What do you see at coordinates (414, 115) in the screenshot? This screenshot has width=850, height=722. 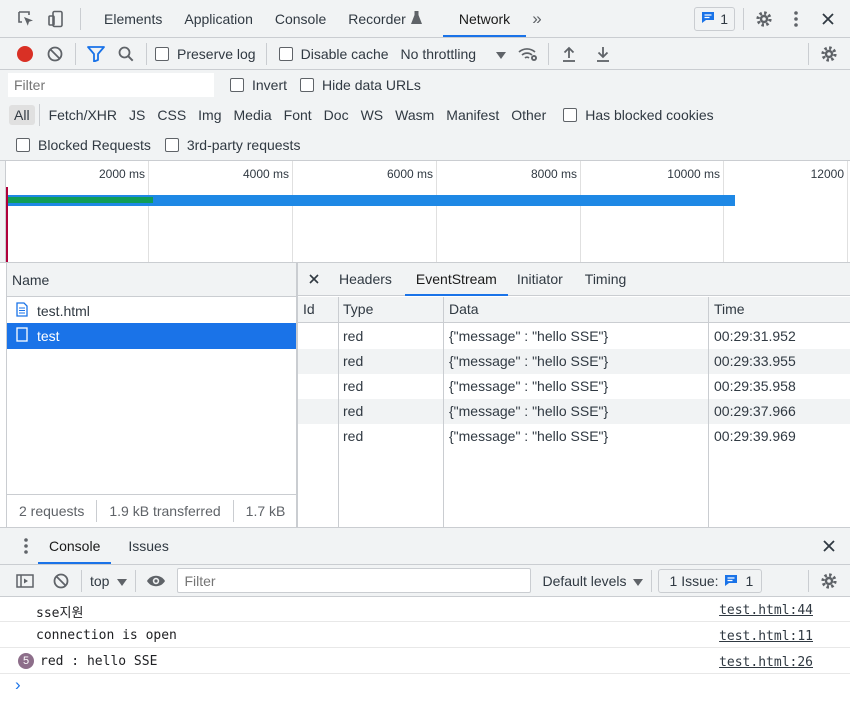 I see `filter-wasm: Wasm` at bounding box center [414, 115].